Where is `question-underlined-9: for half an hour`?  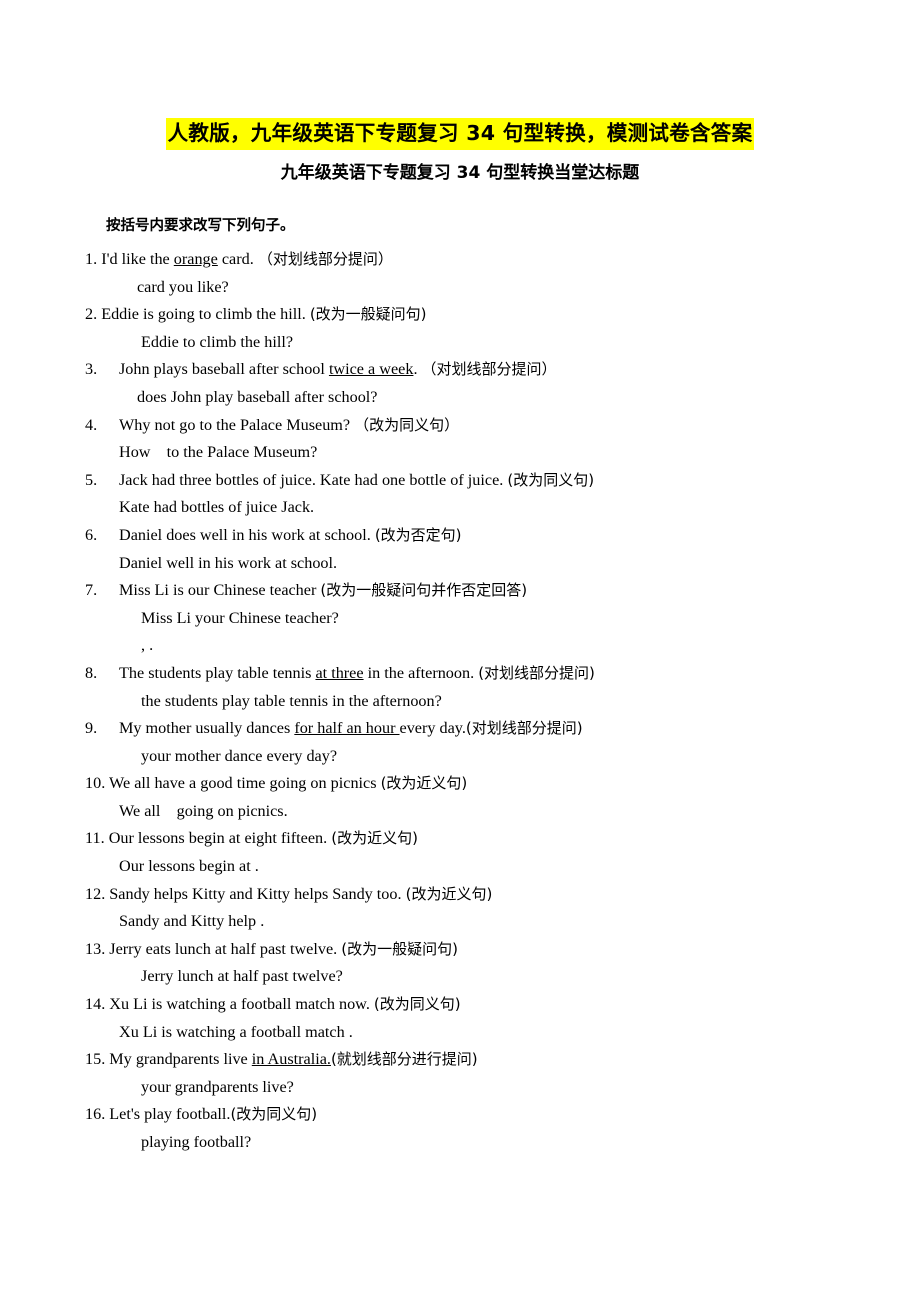
question-underlined-9: for half an hour is located at coordinates (347, 728).